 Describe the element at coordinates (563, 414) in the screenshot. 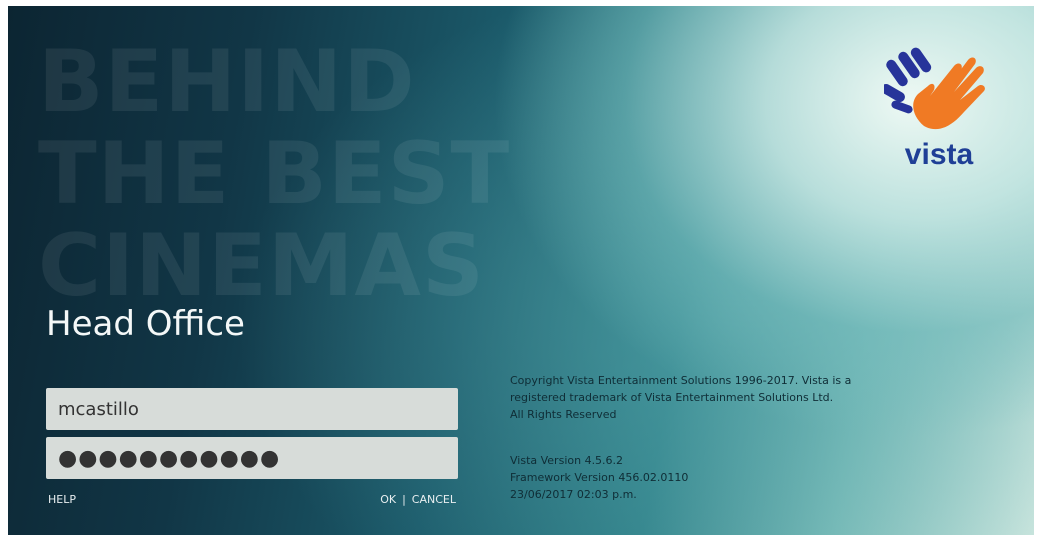

I see `copyright-line: All Rights Reserved` at that location.